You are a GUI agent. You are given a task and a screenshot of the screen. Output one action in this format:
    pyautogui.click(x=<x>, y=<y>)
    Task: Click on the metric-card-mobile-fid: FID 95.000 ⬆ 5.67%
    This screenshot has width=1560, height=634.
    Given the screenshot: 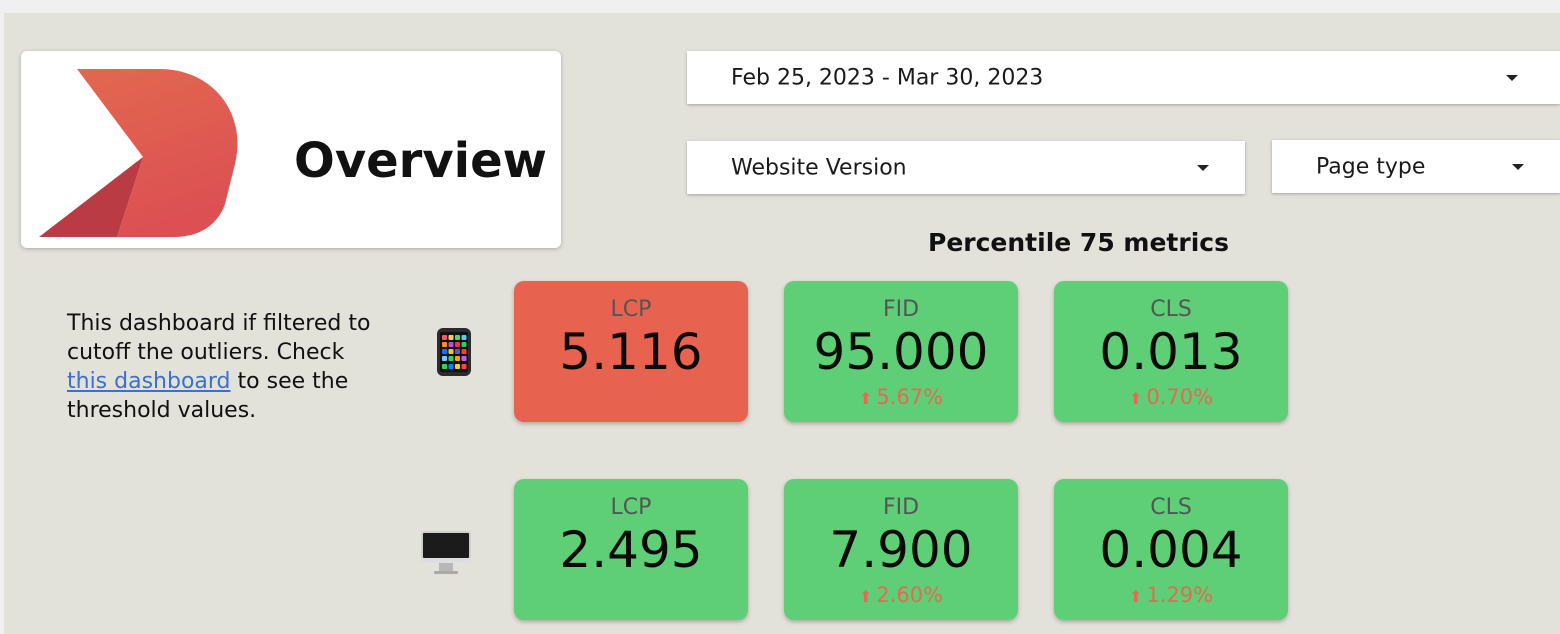 What is the action you would take?
    pyautogui.click(x=901, y=351)
    